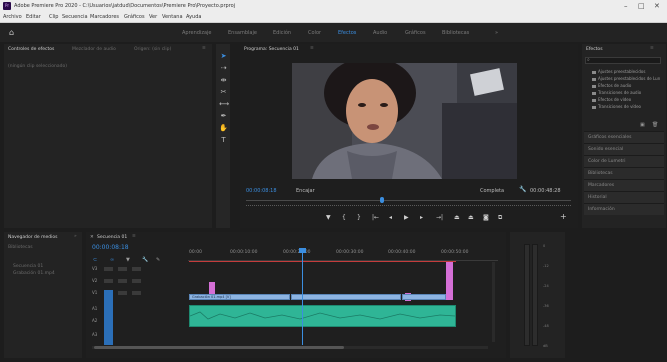 The width and height of the screenshot is (667, 362). Describe the element at coordinates (94, 280) in the screenshot. I see `track-header-v2: V2` at that location.